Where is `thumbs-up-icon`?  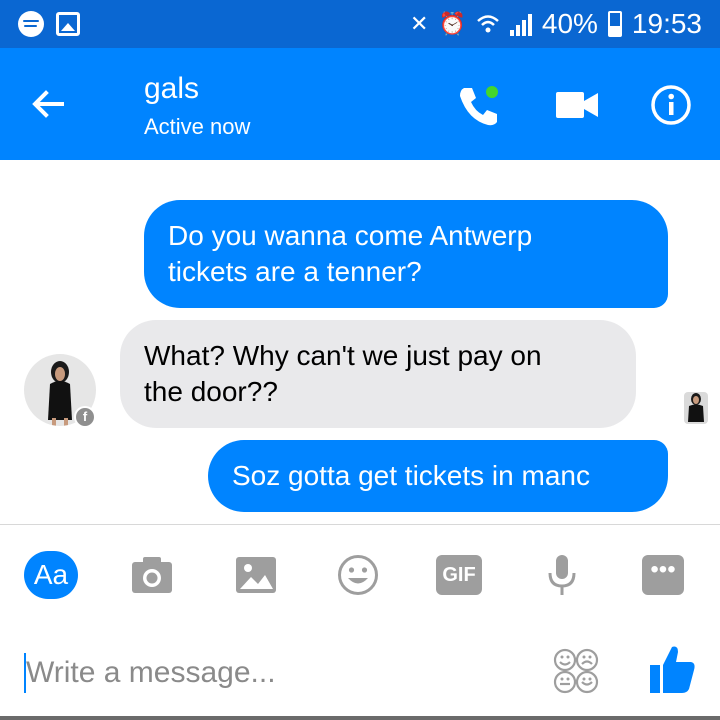
thumbs-up-icon is located at coordinates (672, 669).